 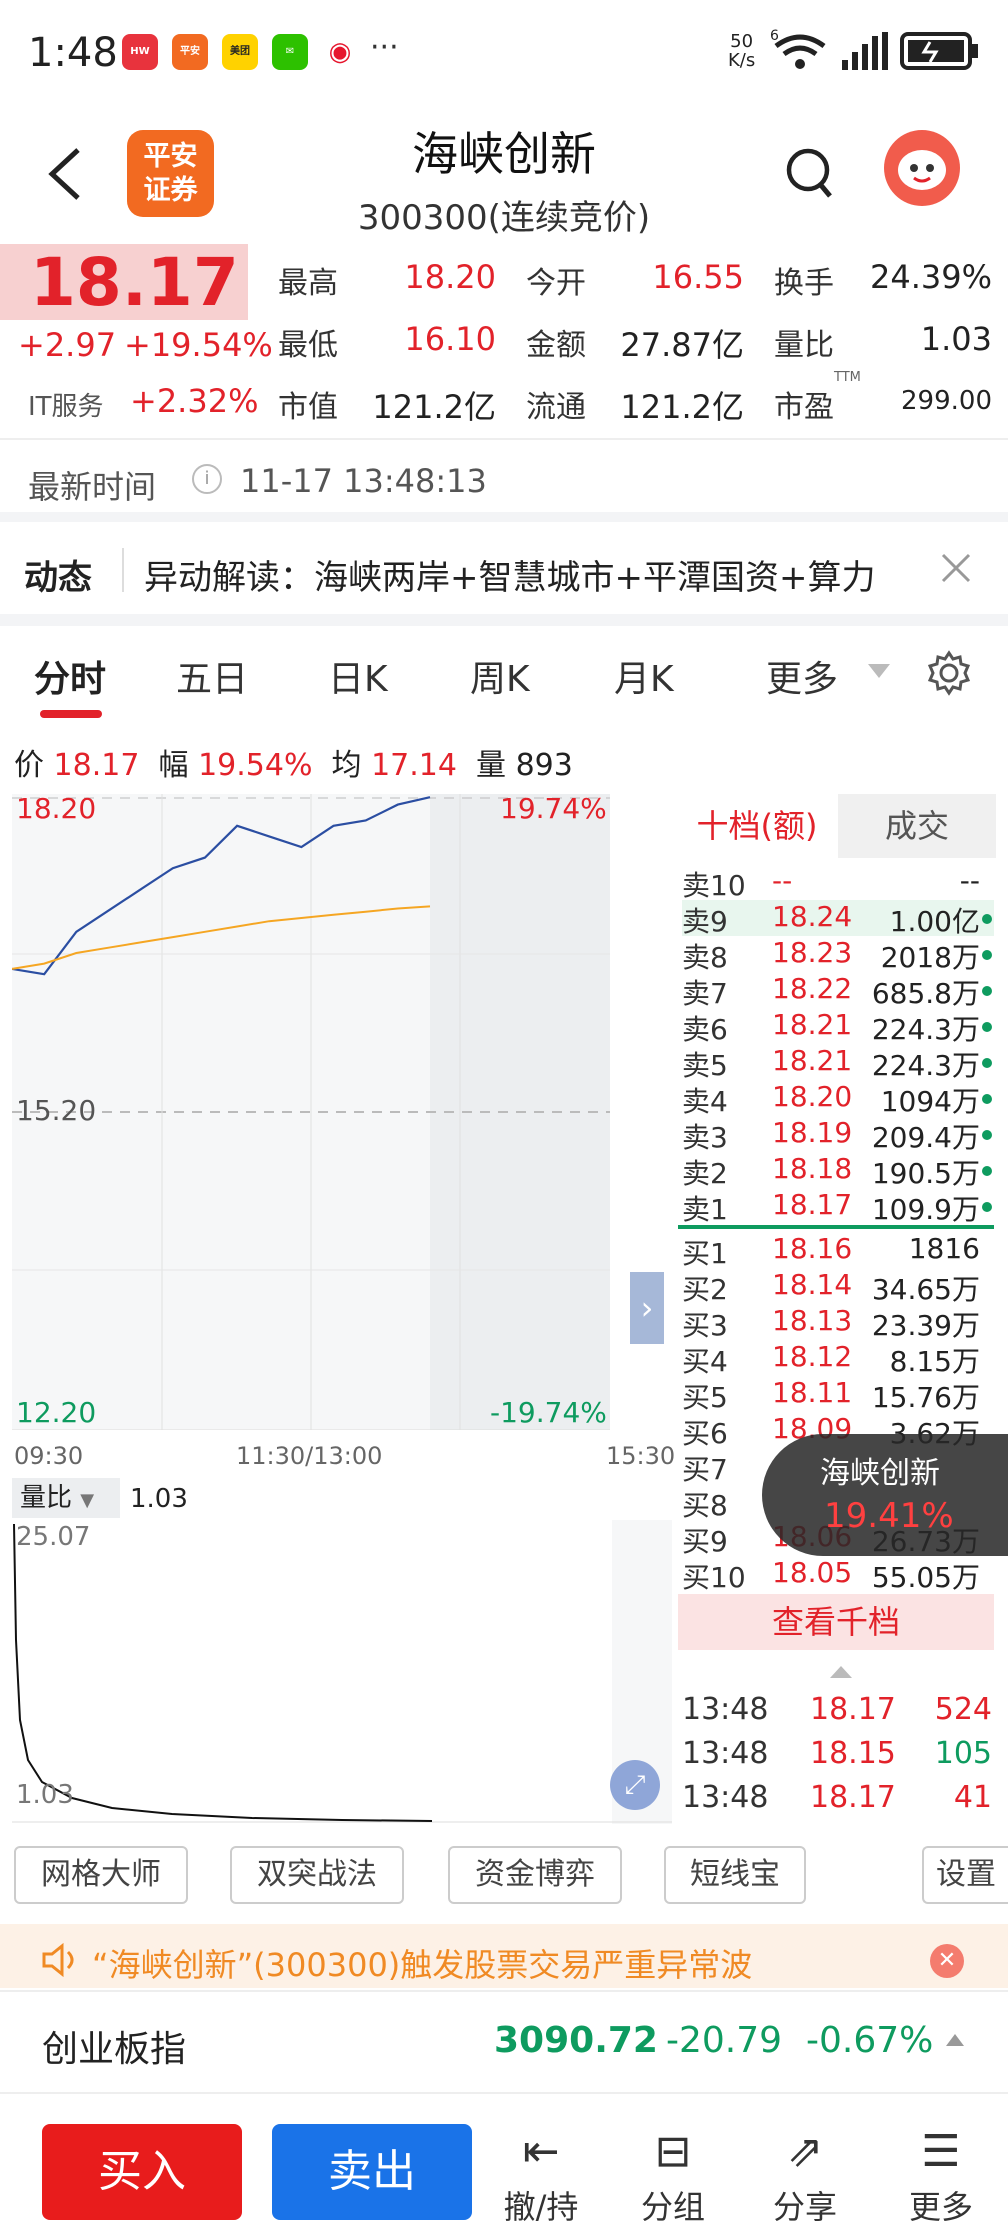 I want to click on tab-orderbook-10: 十档(额), so click(x=757, y=826).